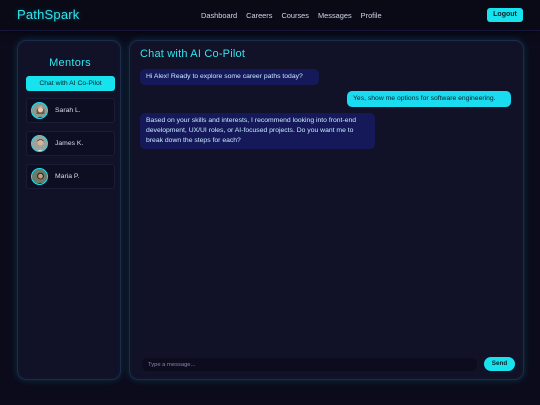 The image size is (540, 405). What do you see at coordinates (219, 15) in the screenshot?
I see `nav-dashboard: Dashboard` at bounding box center [219, 15].